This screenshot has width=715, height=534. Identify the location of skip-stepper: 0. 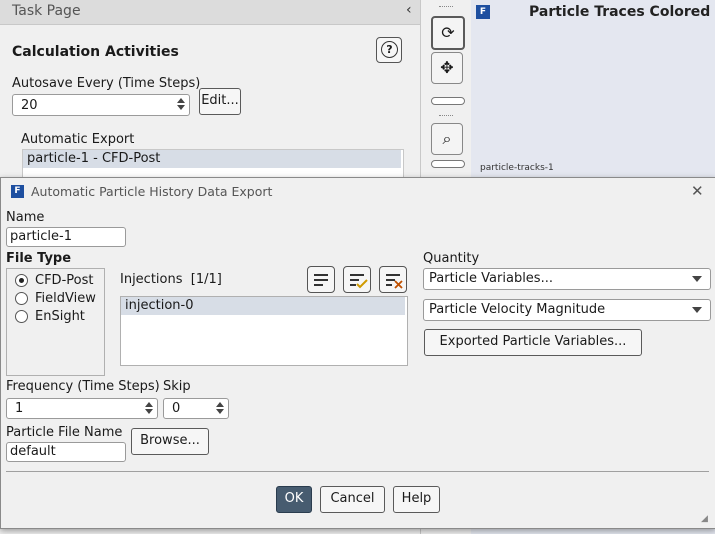
(196, 408).